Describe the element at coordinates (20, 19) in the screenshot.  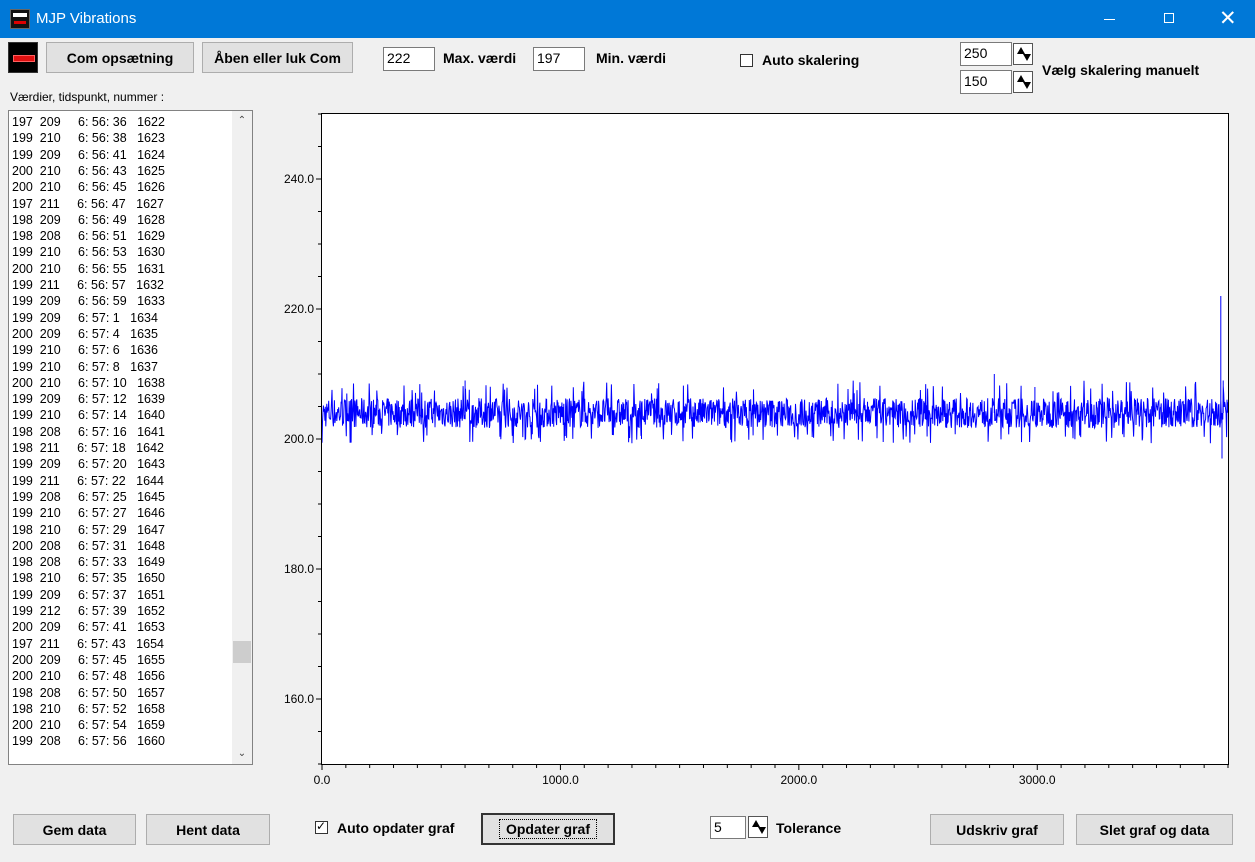
I see `app-icon` at that location.